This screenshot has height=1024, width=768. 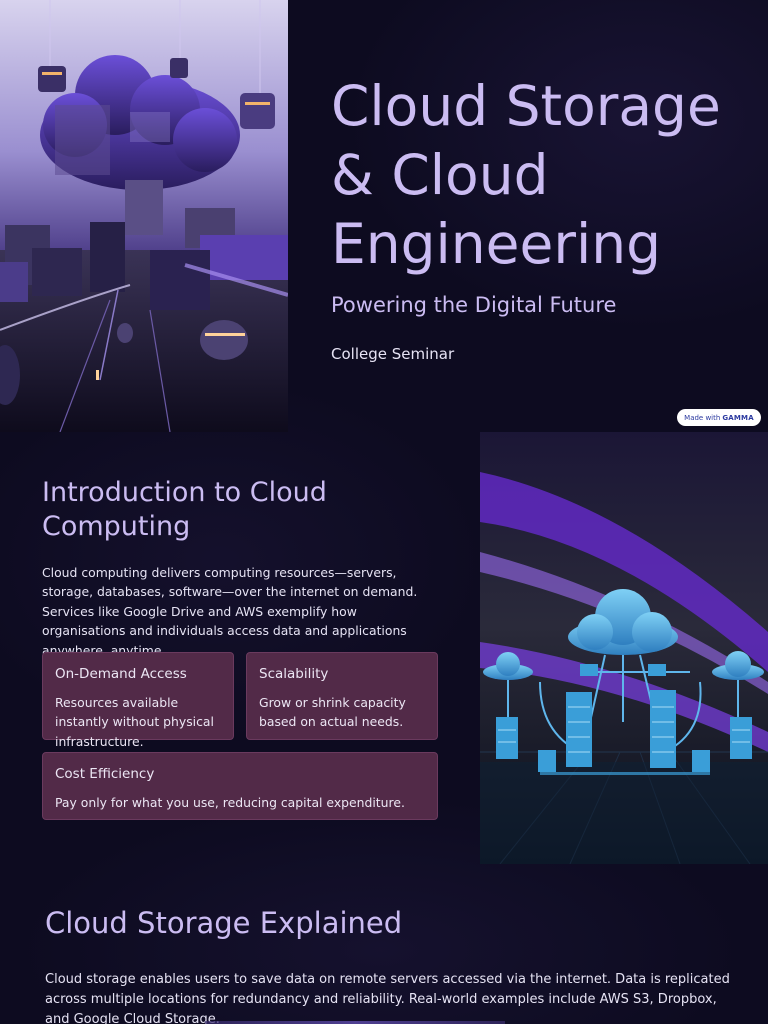 What do you see at coordinates (184, 509) in the screenshot?
I see `section-title: Introduction to Cloud Computing` at bounding box center [184, 509].